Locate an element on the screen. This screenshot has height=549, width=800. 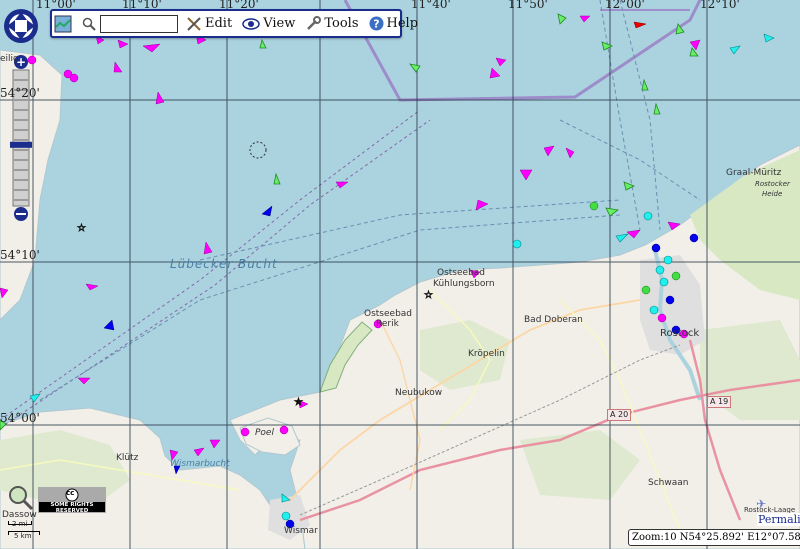
place-label: Kröpelin is located at coordinates (486, 354).